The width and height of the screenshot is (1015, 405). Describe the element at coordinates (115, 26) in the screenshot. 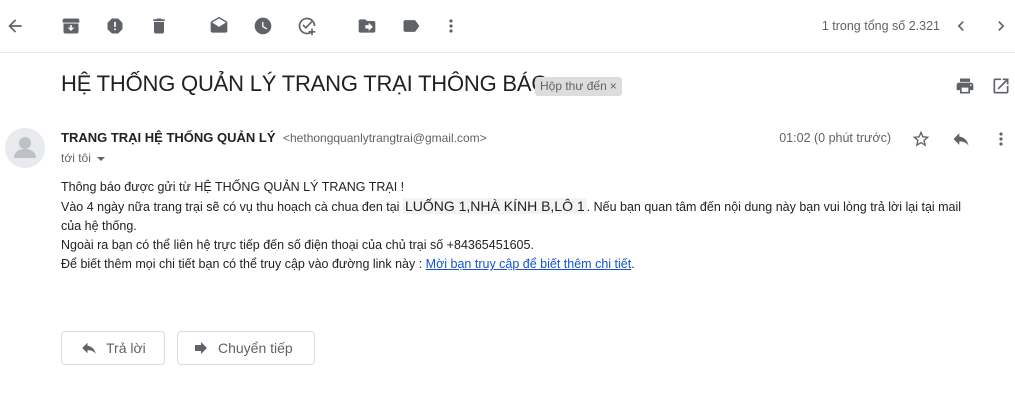

I see `report-spam-icon` at that location.